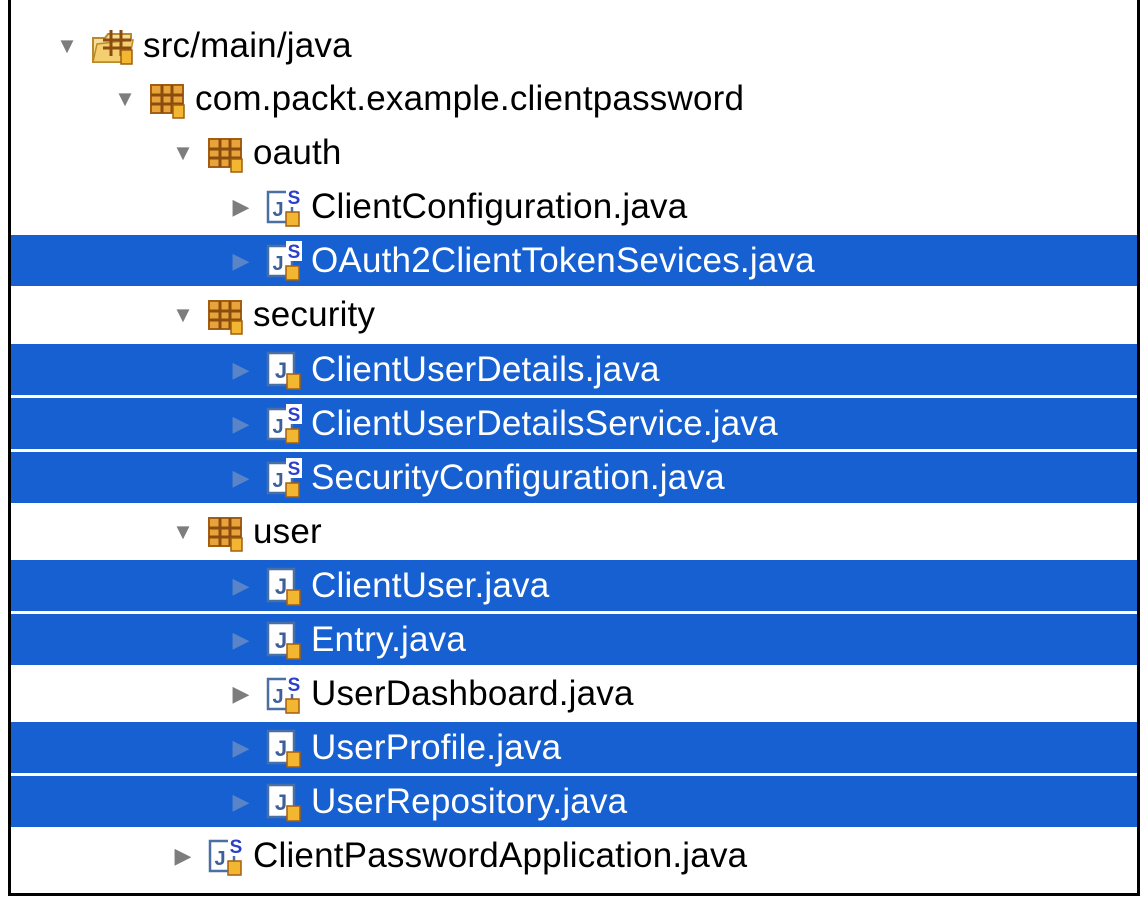 This screenshot has height=900, width=1145. Describe the element at coordinates (574, 531) in the screenshot. I see `tree-item: ▼ user` at that location.